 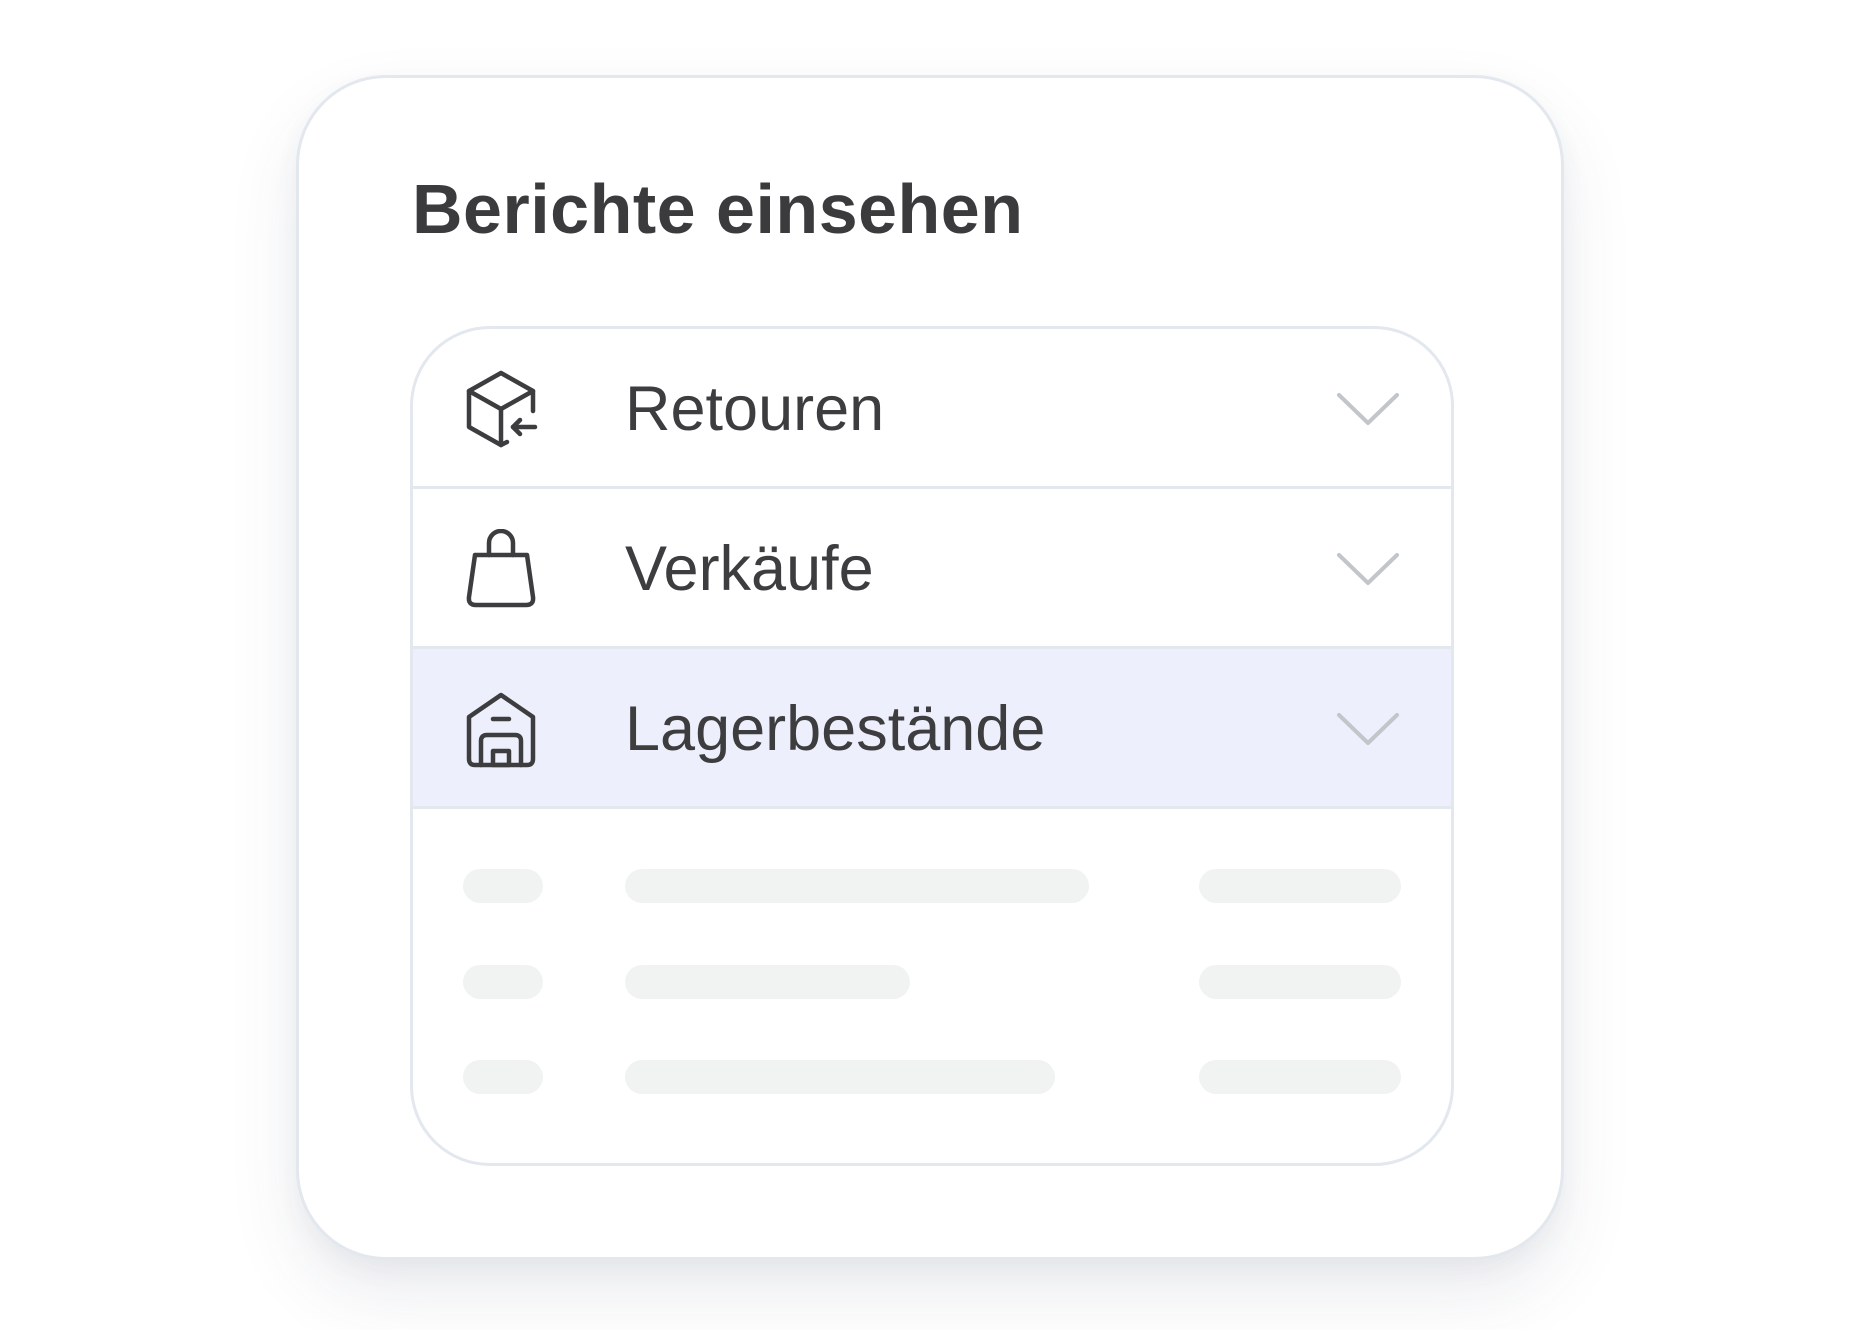 What do you see at coordinates (501, 569) in the screenshot?
I see `shopping-bag-icon` at bounding box center [501, 569].